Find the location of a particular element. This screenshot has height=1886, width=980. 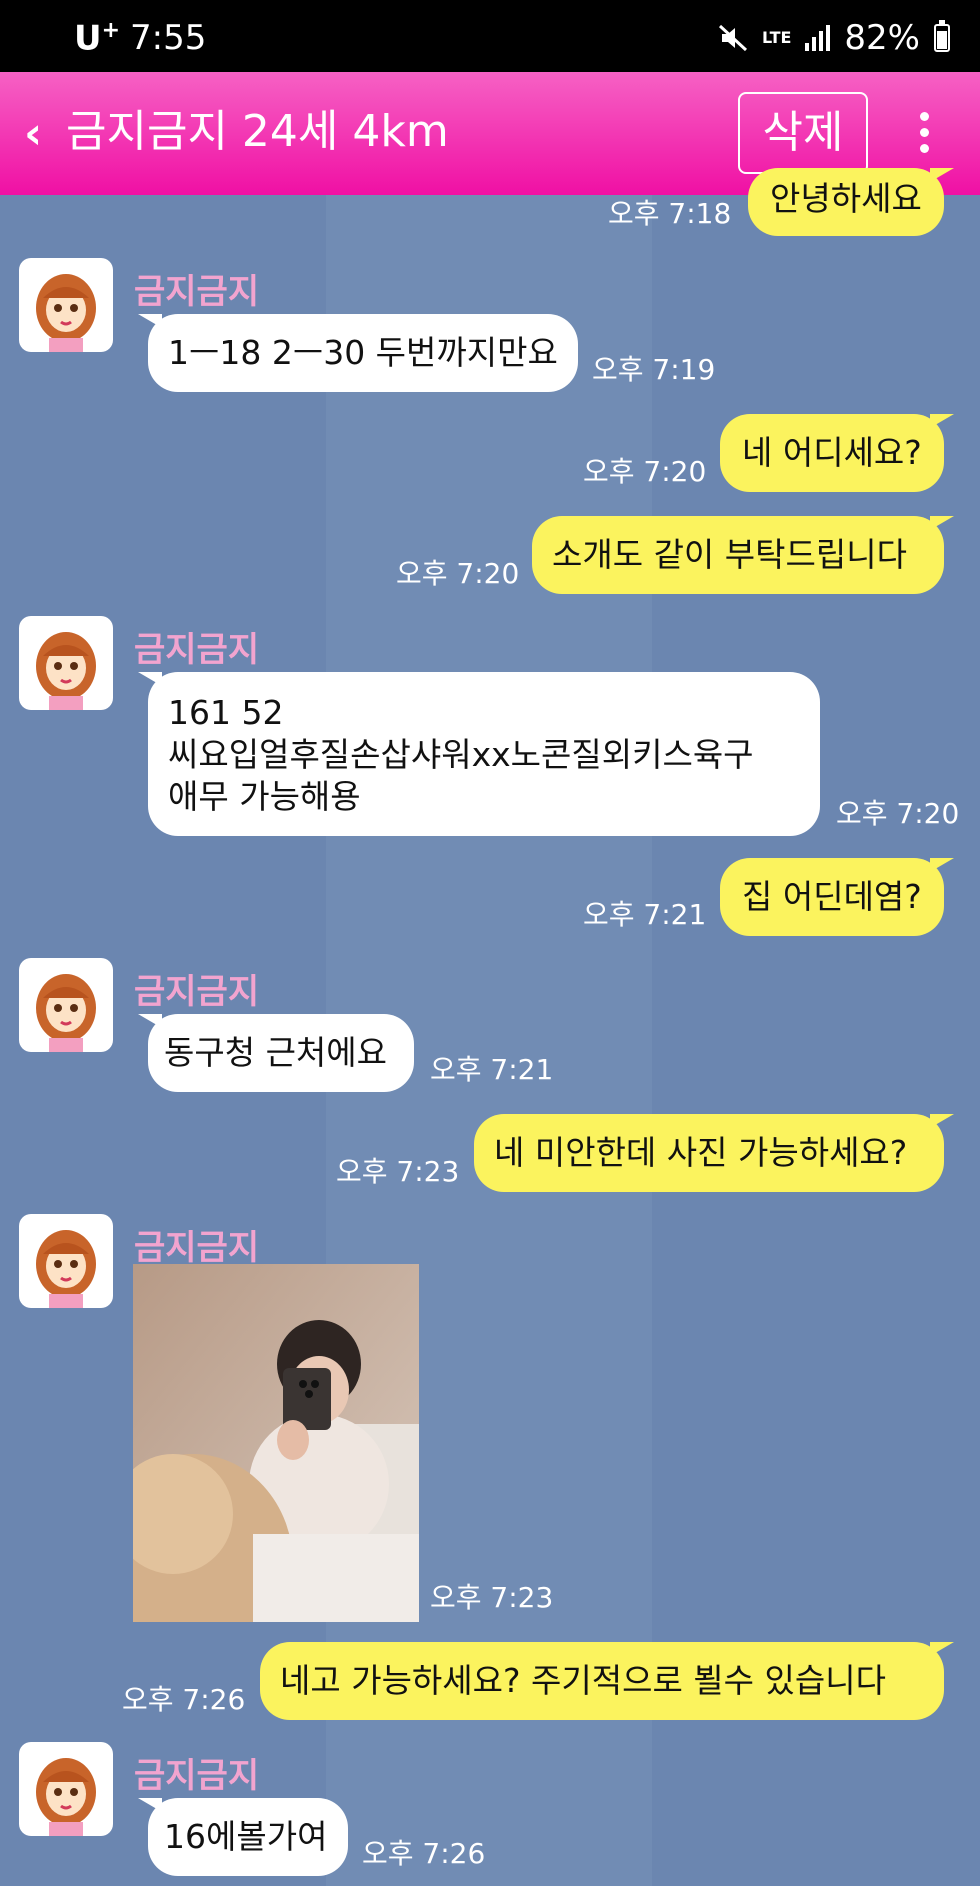

incoming-message-bubble: 1ㅡ18 2ㅡ30 두번까지만요 is located at coordinates (358, 353).